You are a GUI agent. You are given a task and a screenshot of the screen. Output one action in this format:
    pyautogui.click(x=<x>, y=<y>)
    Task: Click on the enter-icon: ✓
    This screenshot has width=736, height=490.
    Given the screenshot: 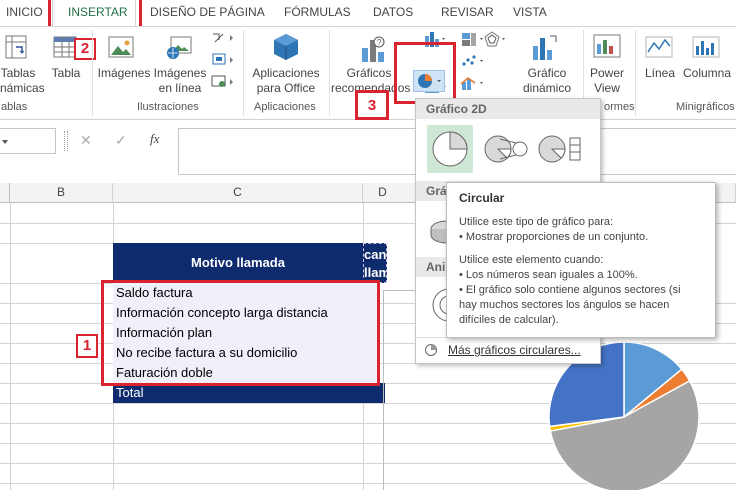 What is the action you would take?
    pyautogui.click(x=121, y=140)
    